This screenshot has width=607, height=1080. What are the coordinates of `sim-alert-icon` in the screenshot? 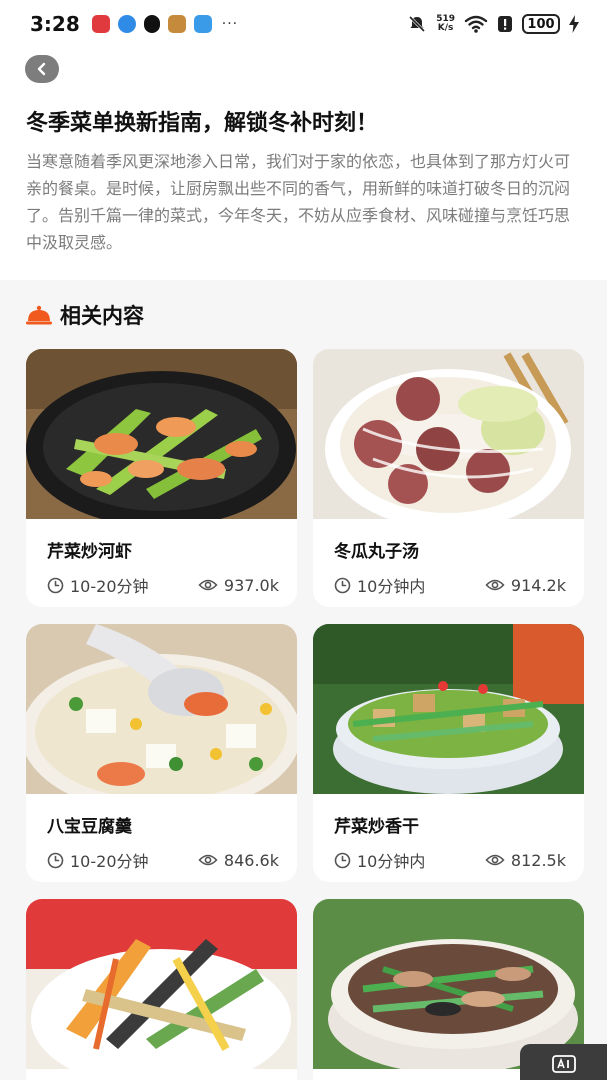 It's located at (505, 24).